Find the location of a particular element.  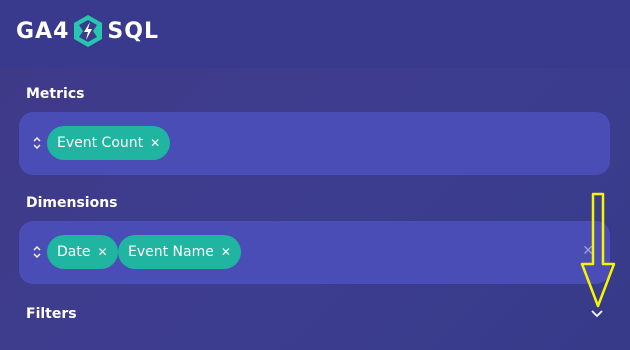

chip-label: Event Count is located at coordinates (100, 143).